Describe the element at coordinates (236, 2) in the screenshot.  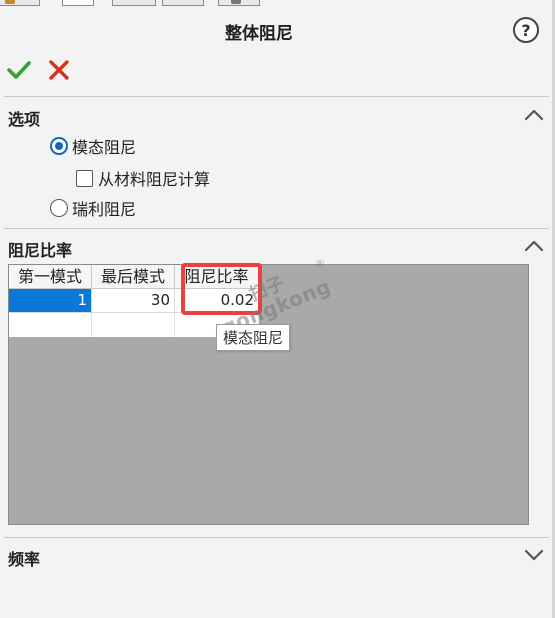
I see `appearance-icon` at that location.